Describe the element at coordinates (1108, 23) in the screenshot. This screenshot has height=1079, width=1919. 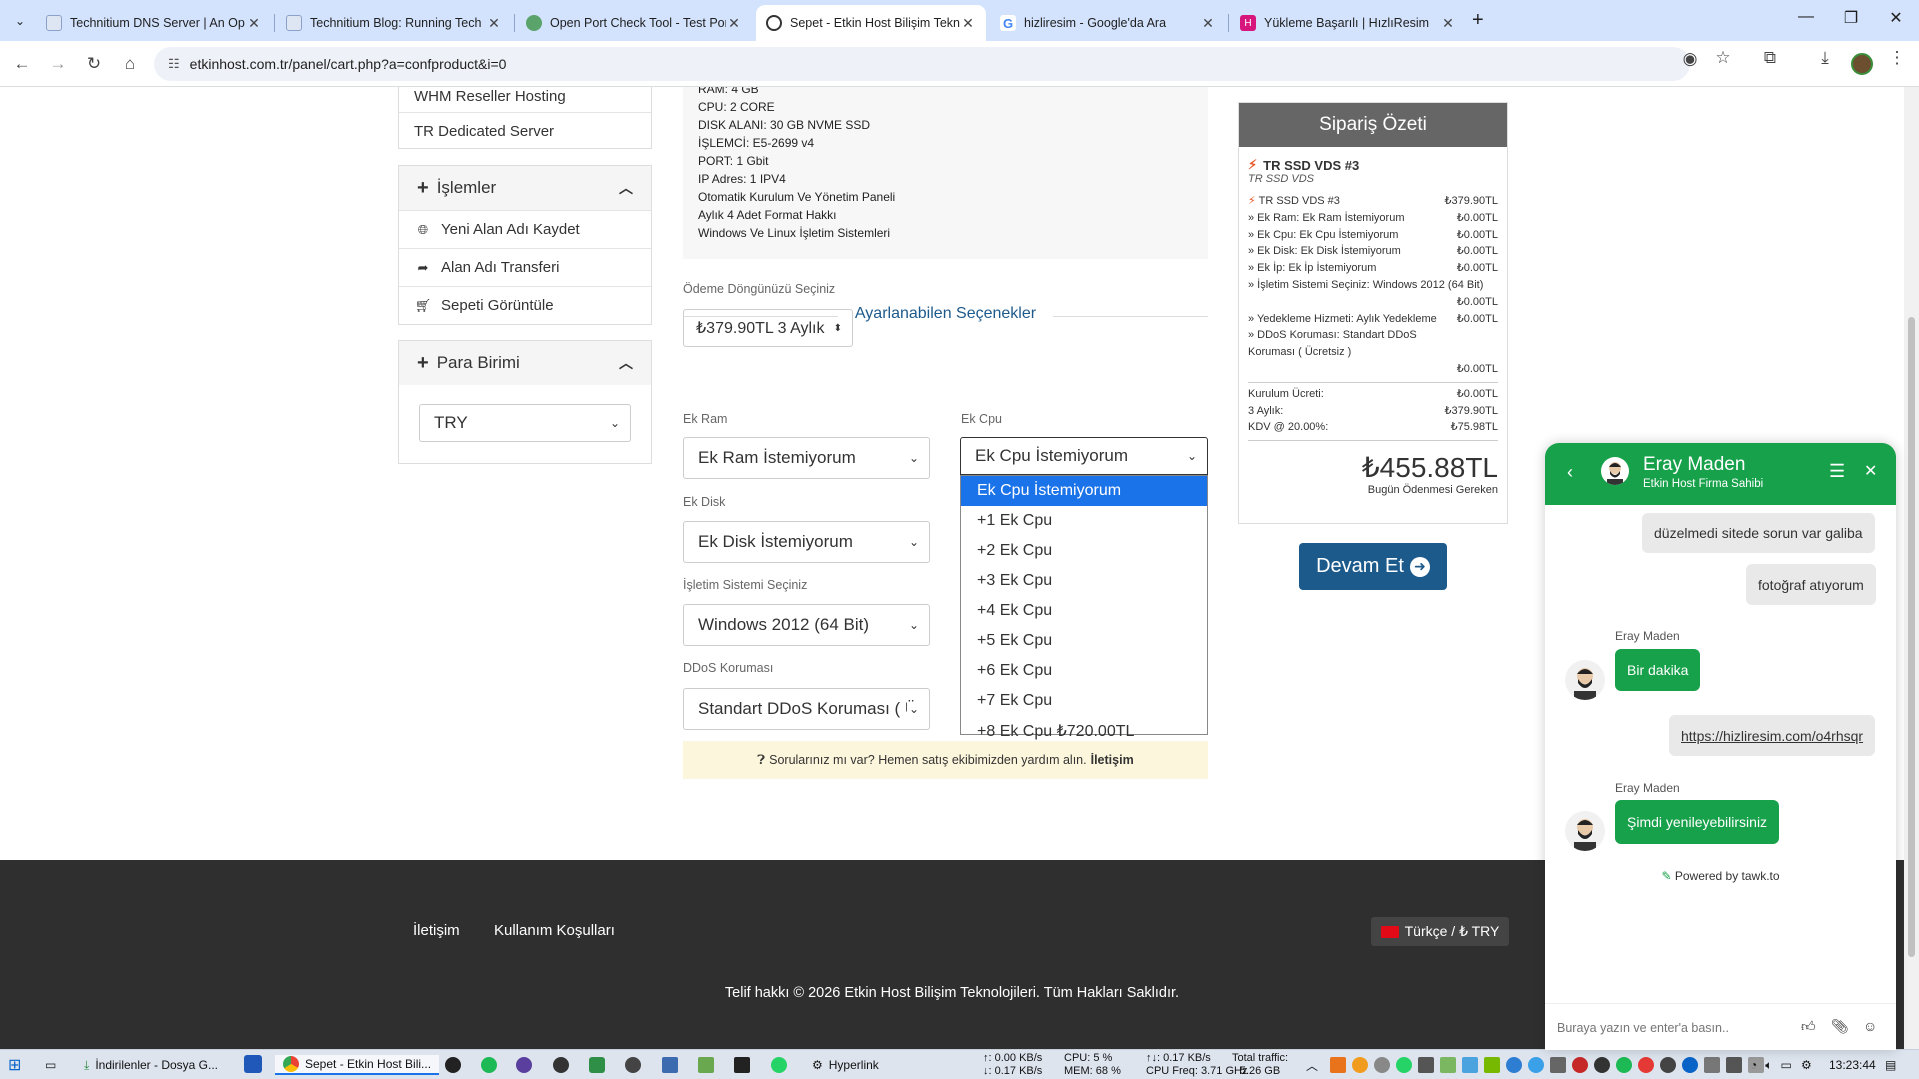
I see `browser-tab-5: G hizliresim - Google'da Ara ✕` at that location.